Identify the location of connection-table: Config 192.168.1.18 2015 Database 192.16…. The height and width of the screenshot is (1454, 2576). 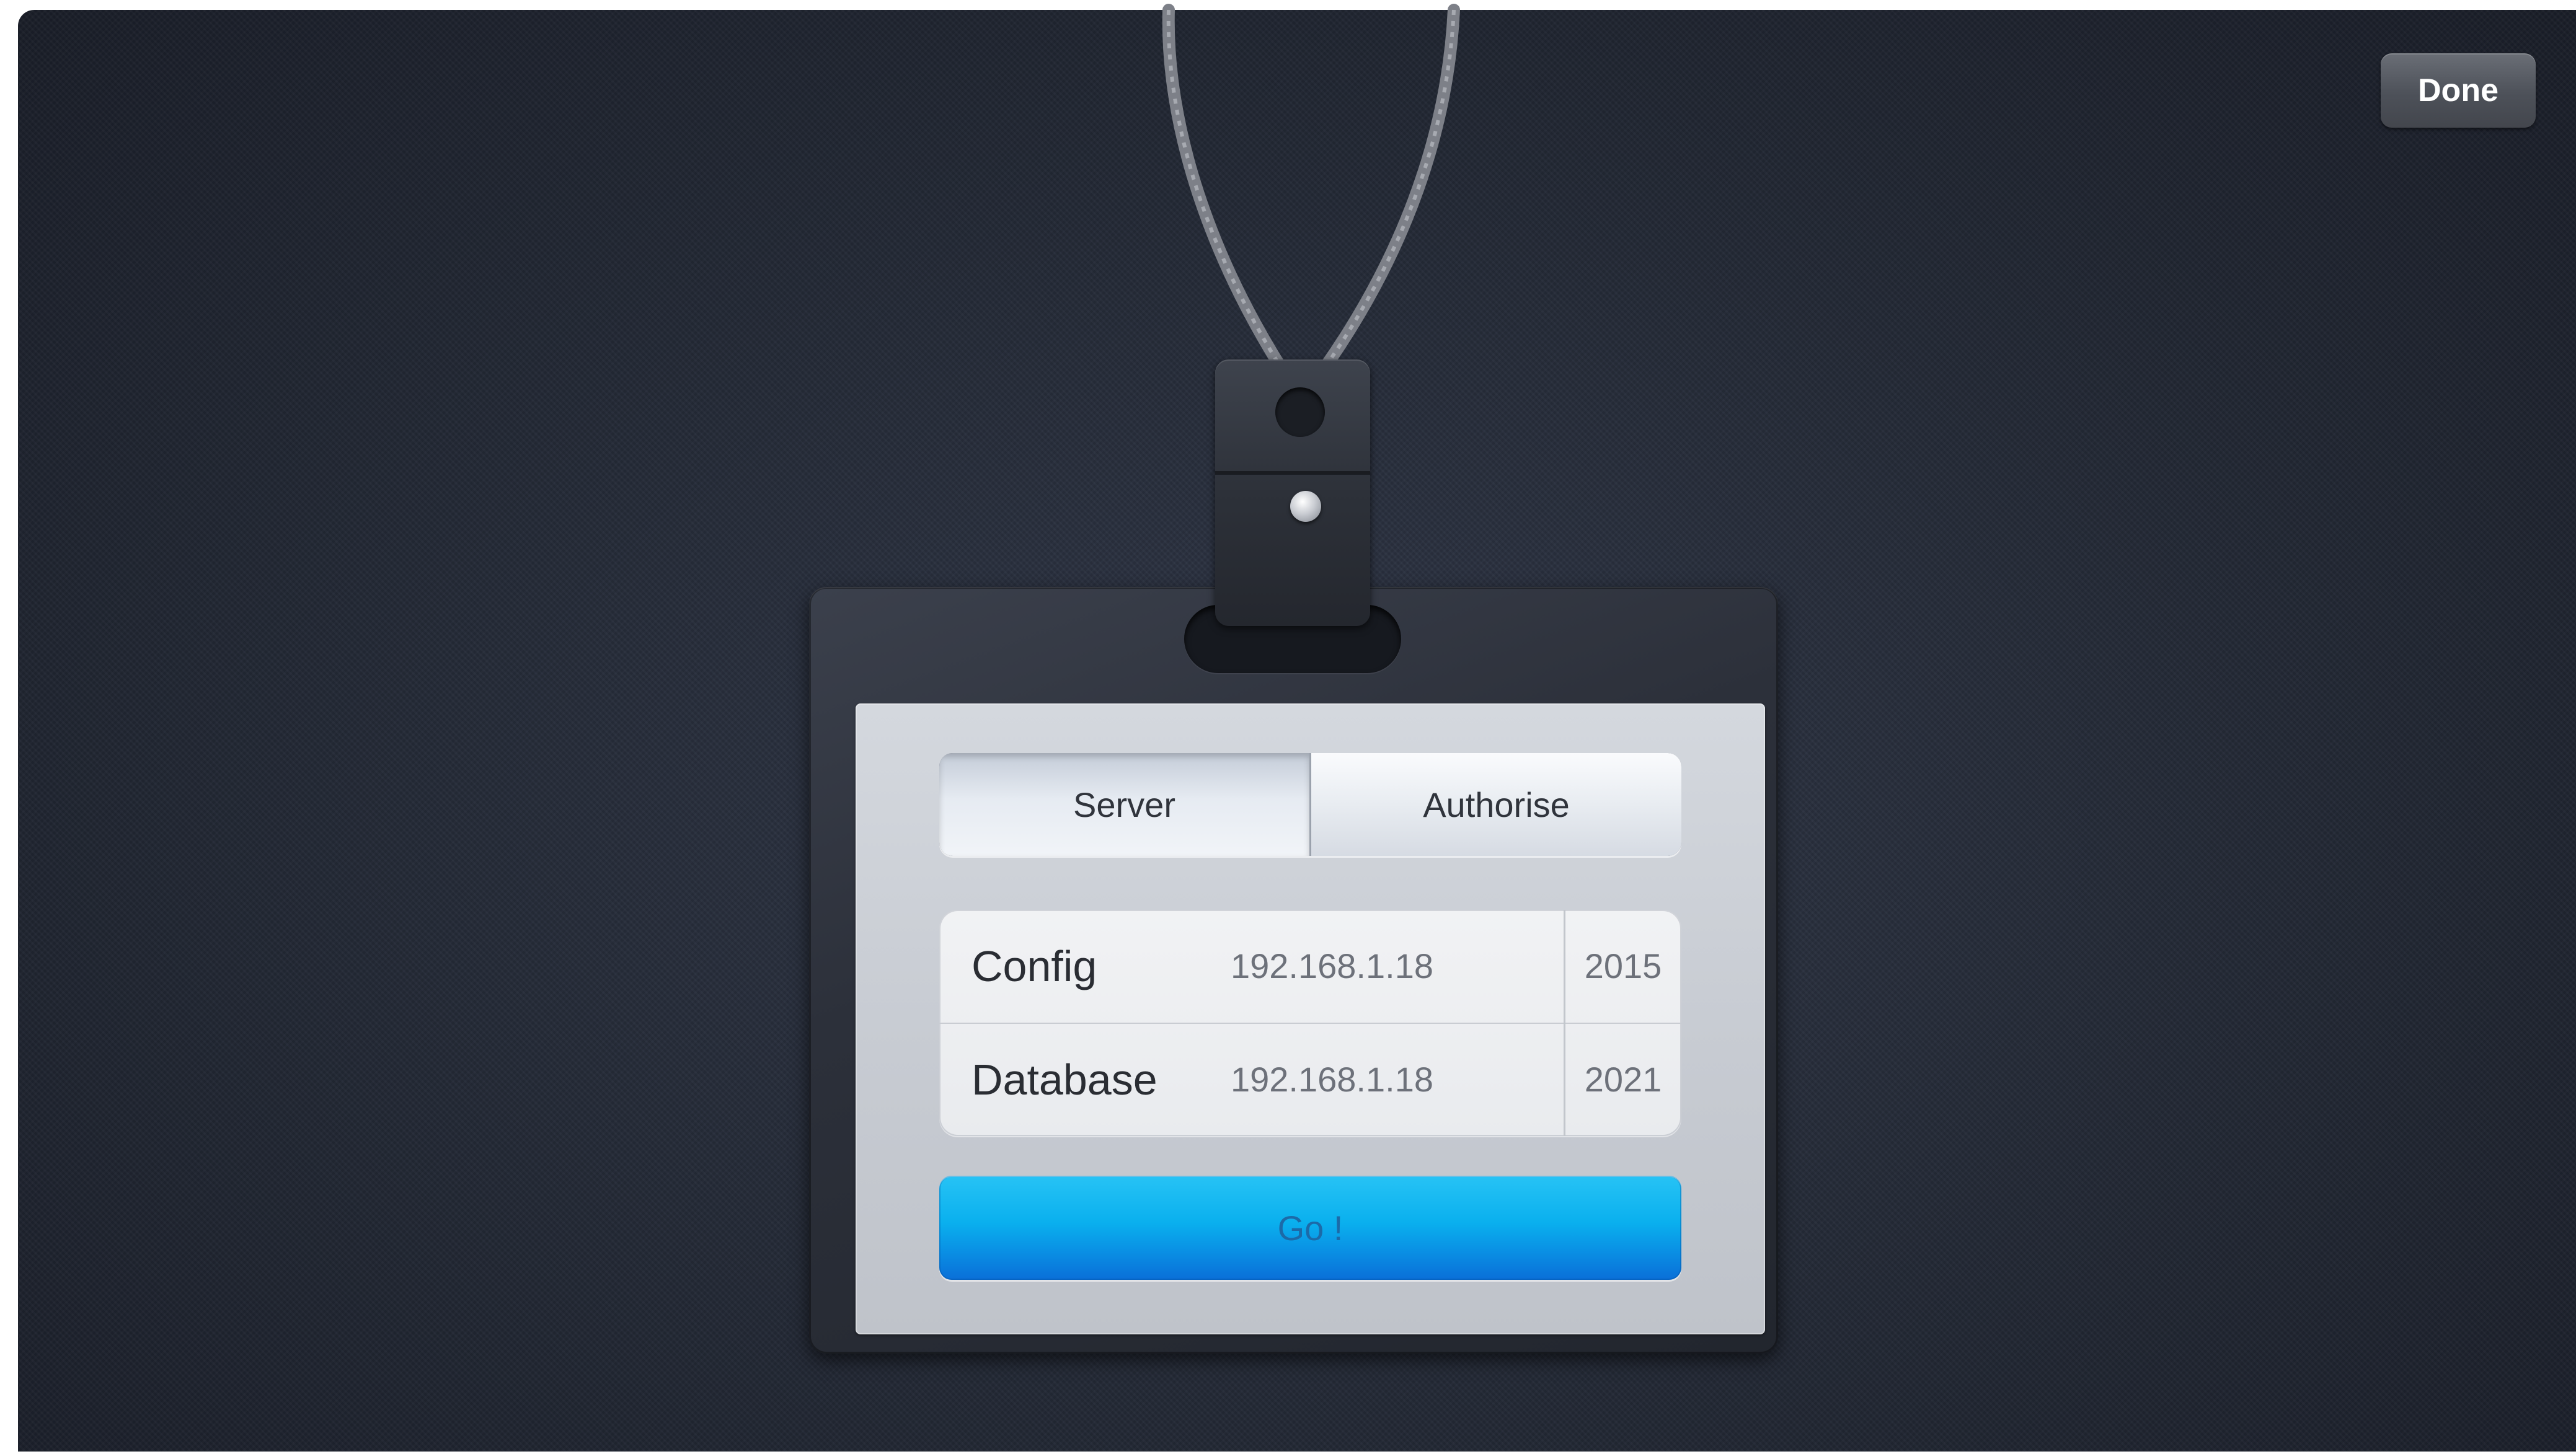
(1310, 1023).